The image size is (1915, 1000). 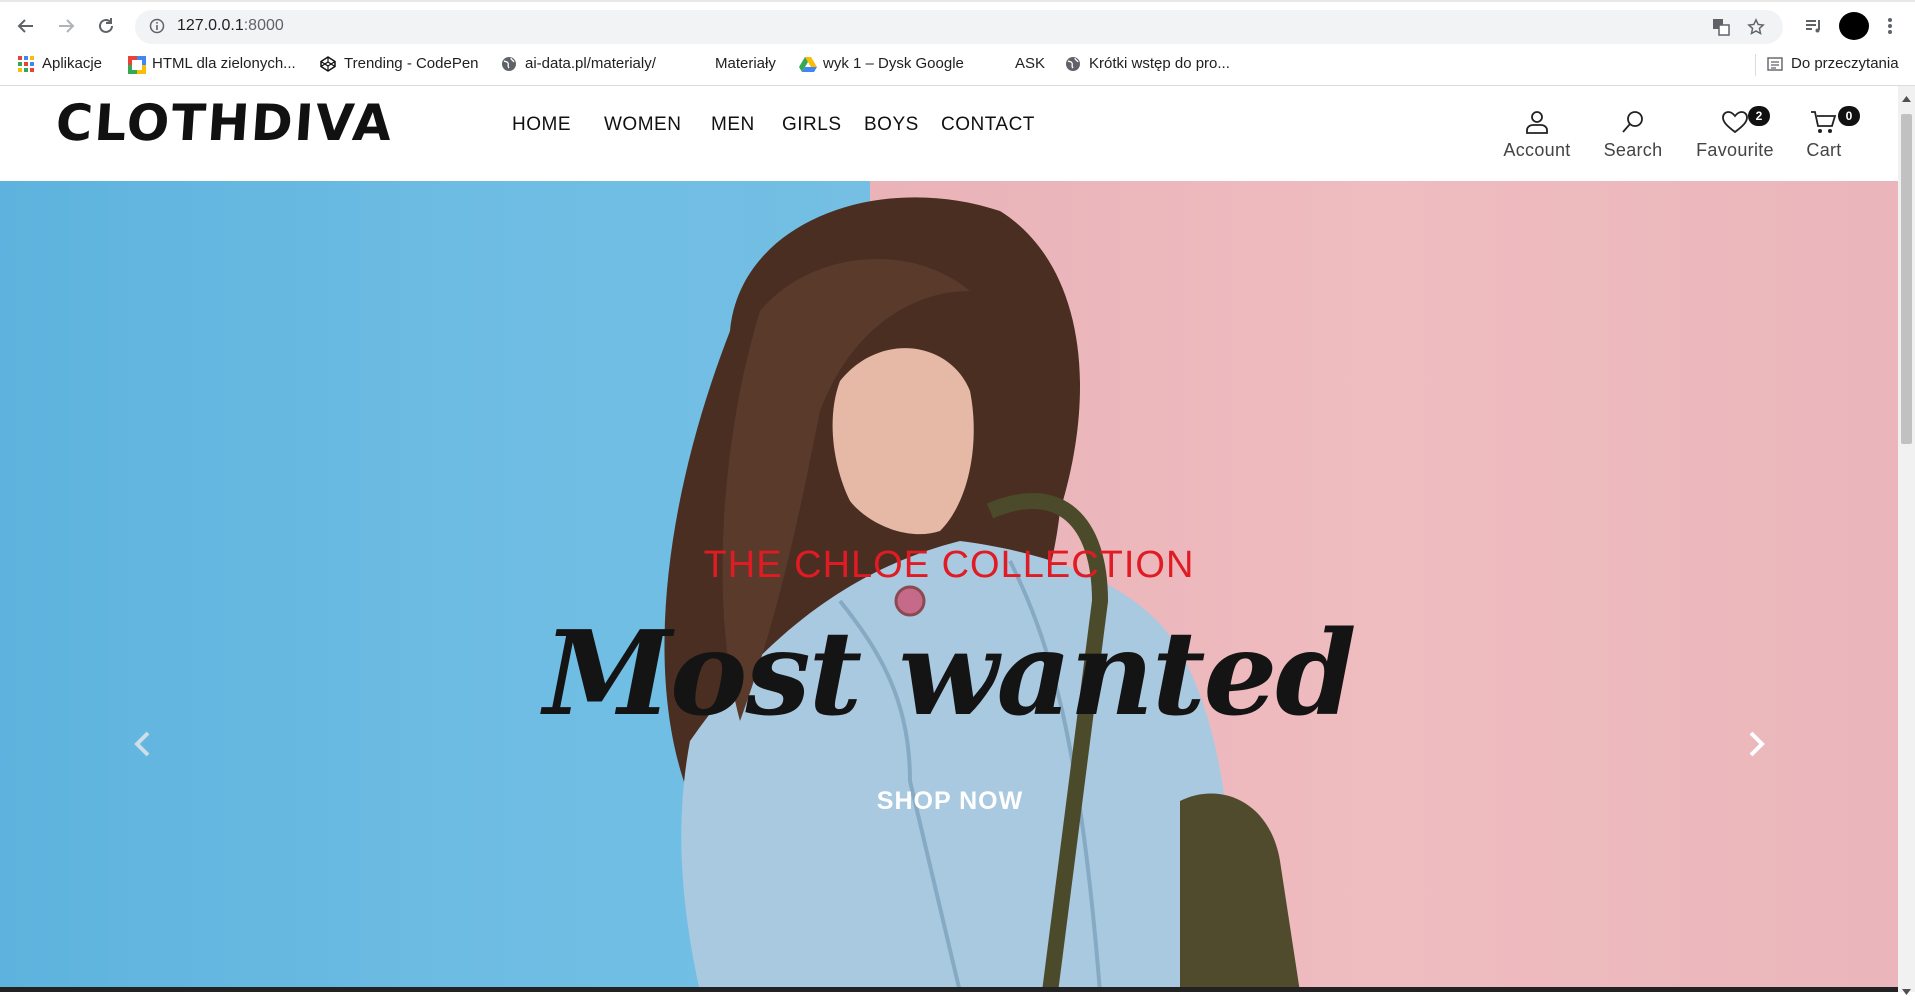 I want to click on bookmark-label: Aplikacje, so click(x=72, y=63).